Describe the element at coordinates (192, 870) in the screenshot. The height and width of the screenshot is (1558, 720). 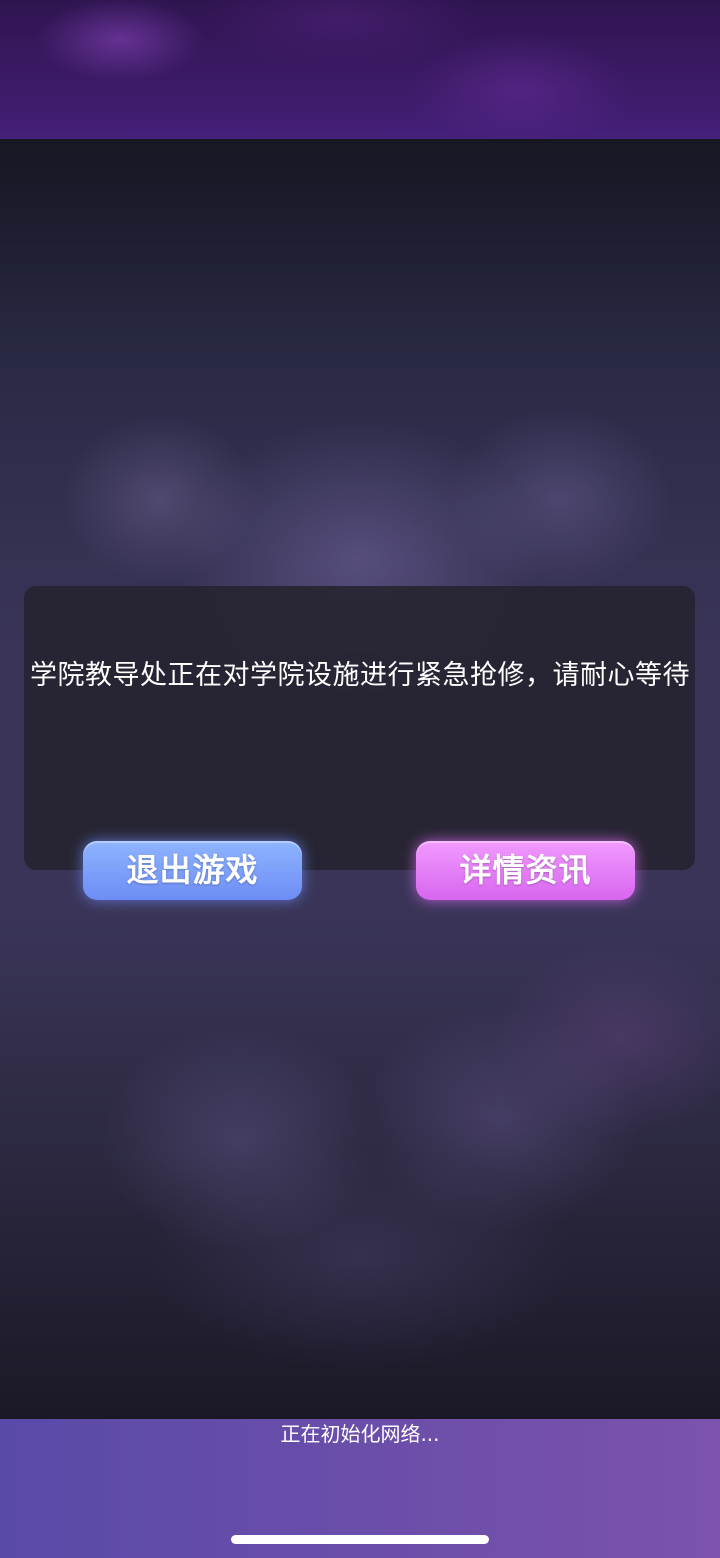
I see `exit-game-button: 退出游戏` at that location.